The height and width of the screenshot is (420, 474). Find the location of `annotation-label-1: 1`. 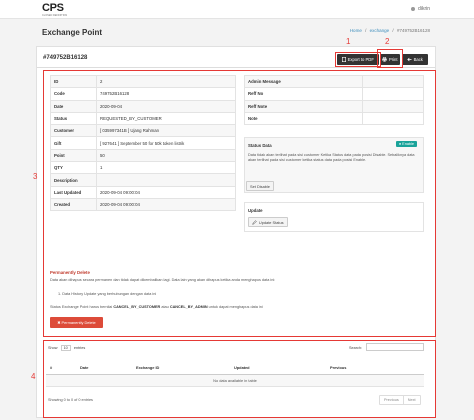

annotation-label-1: 1 is located at coordinates (348, 41).